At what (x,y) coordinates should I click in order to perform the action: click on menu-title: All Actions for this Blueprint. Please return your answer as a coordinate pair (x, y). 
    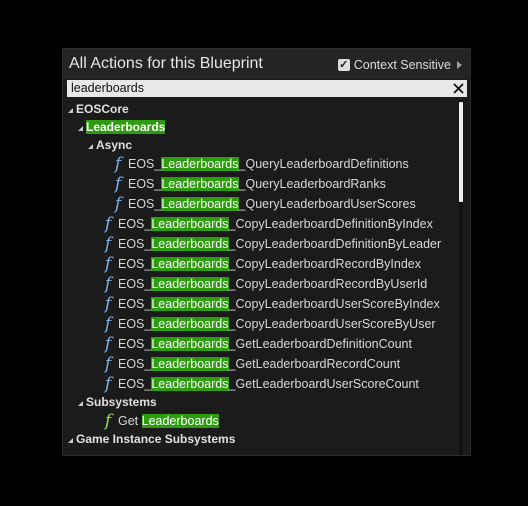
    Looking at the image, I should click on (166, 63).